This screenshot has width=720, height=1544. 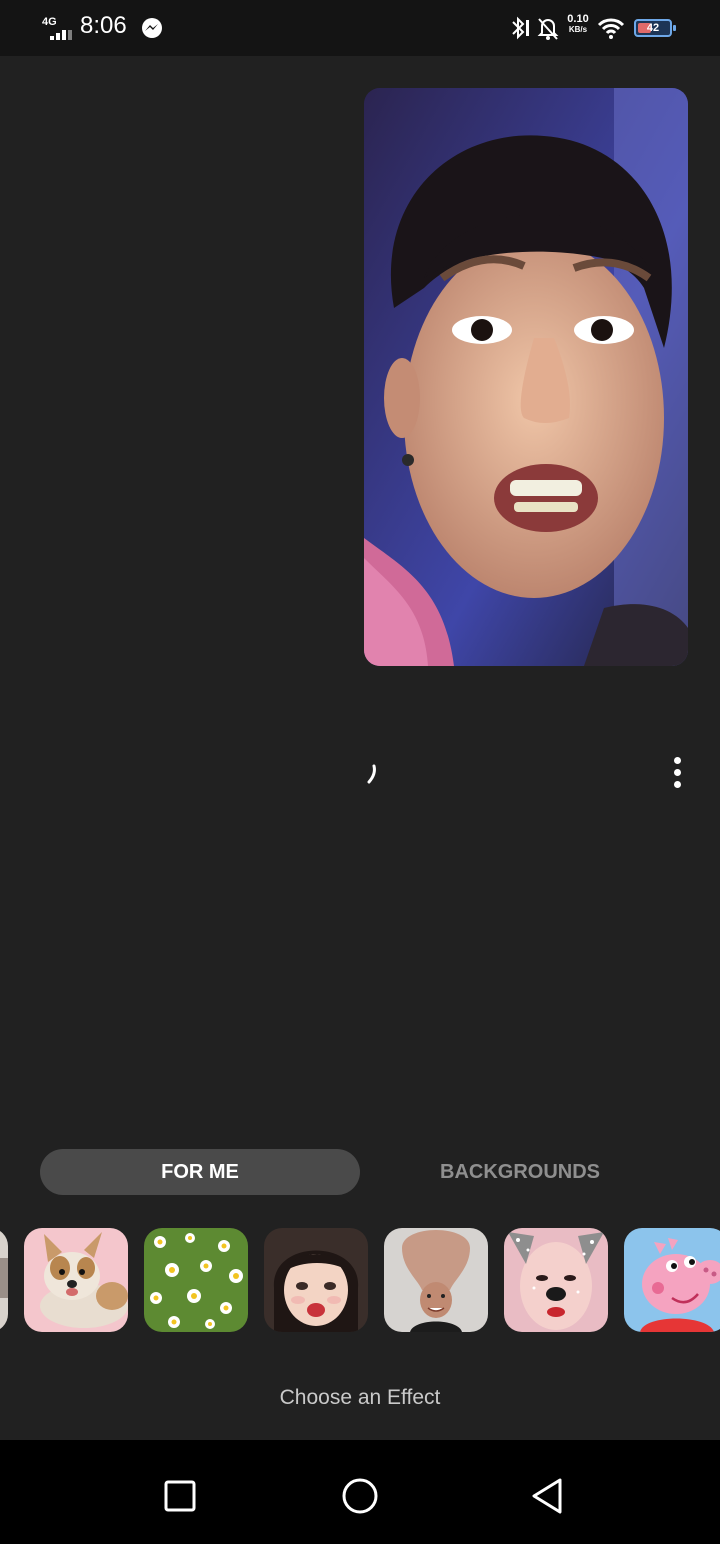 What do you see at coordinates (672, 1280) in the screenshot?
I see `effect-peppa-pig` at bounding box center [672, 1280].